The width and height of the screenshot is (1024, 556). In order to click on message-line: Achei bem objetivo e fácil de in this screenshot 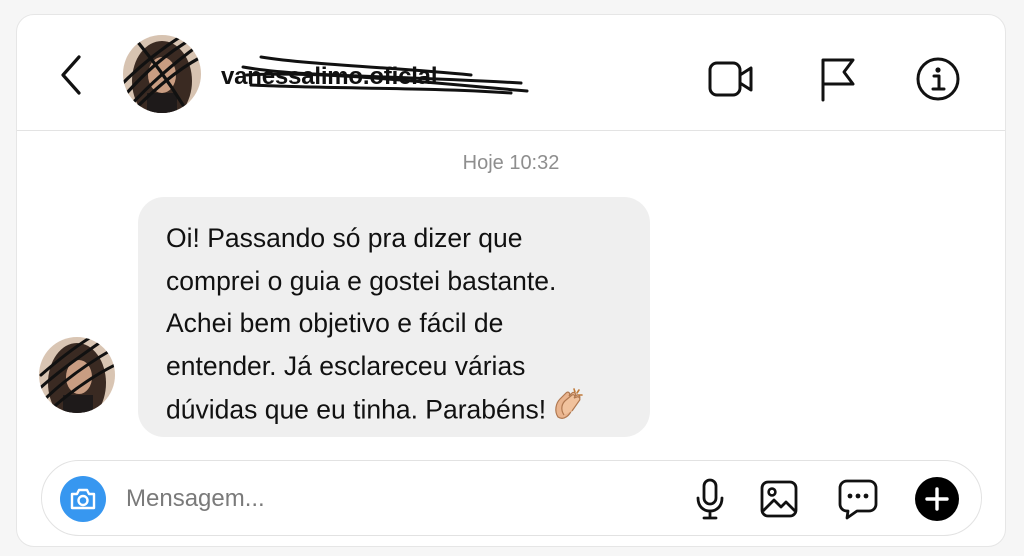, I will do `click(335, 323)`.